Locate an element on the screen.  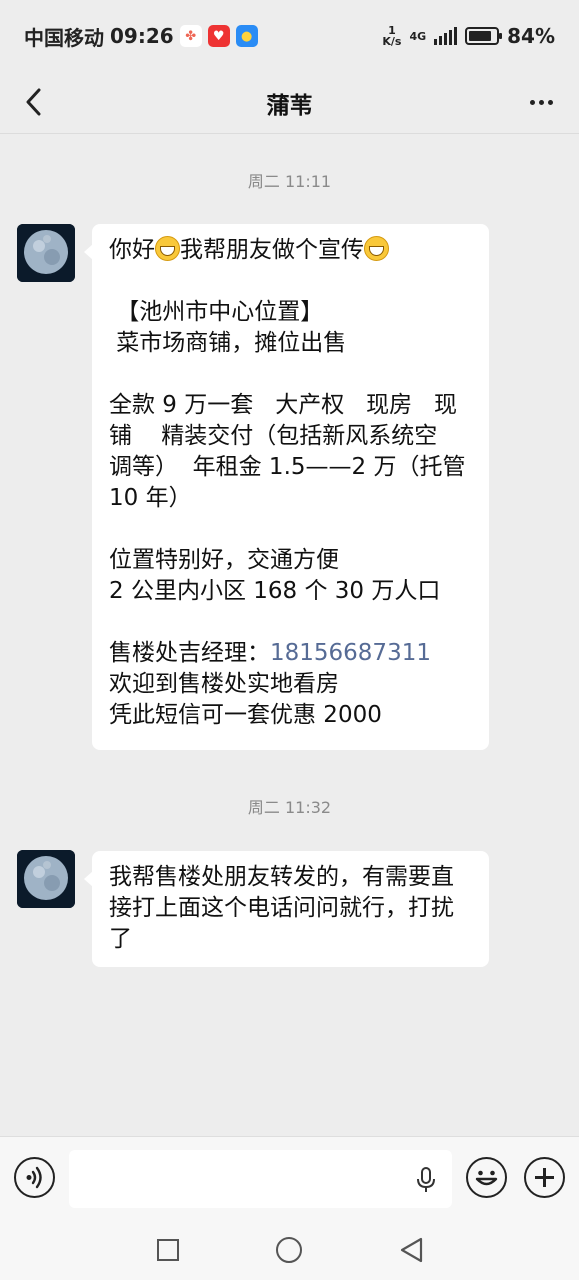
chat-header: 蒲苇 is located at coordinates (289, 103).